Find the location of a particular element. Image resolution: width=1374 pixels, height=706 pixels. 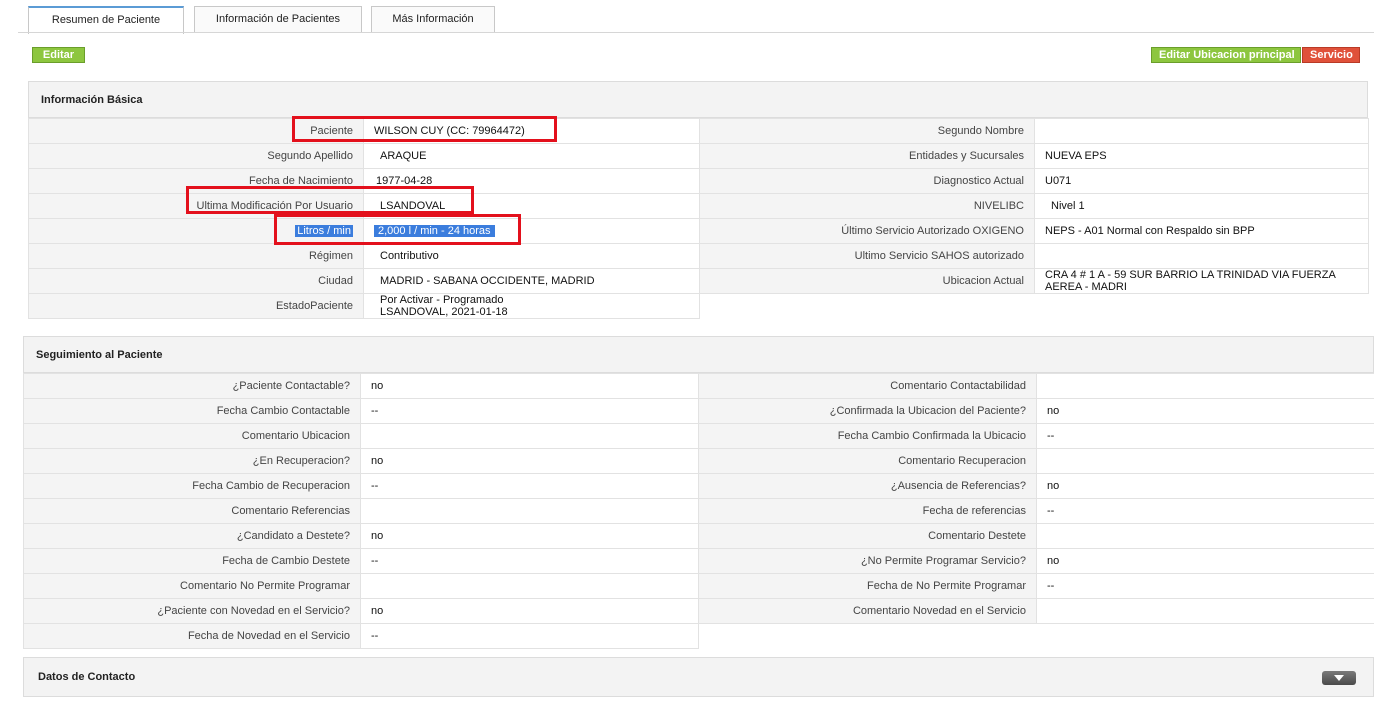

table-row: ¿Ausencia de Referencias? no is located at coordinates (1036, 486).